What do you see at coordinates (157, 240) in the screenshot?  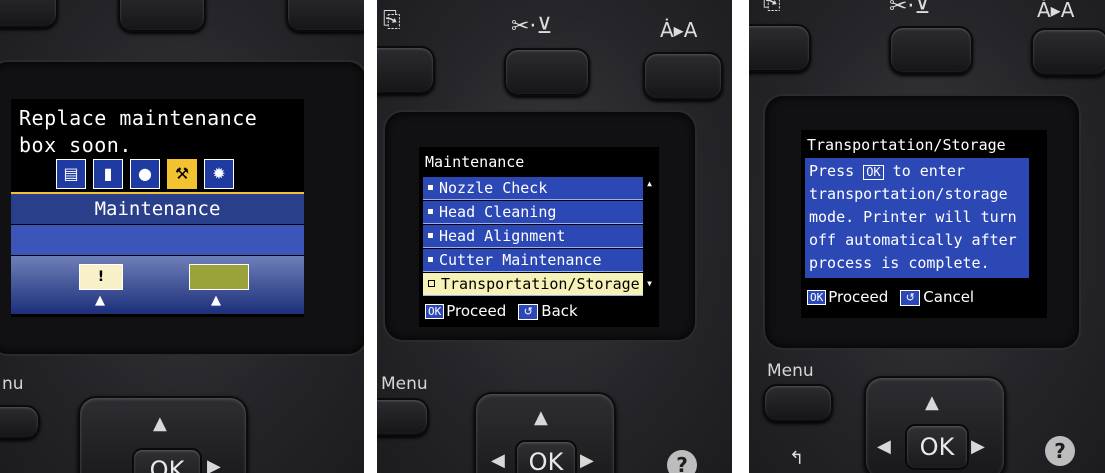 I see `blank-band` at bounding box center [157, 240].